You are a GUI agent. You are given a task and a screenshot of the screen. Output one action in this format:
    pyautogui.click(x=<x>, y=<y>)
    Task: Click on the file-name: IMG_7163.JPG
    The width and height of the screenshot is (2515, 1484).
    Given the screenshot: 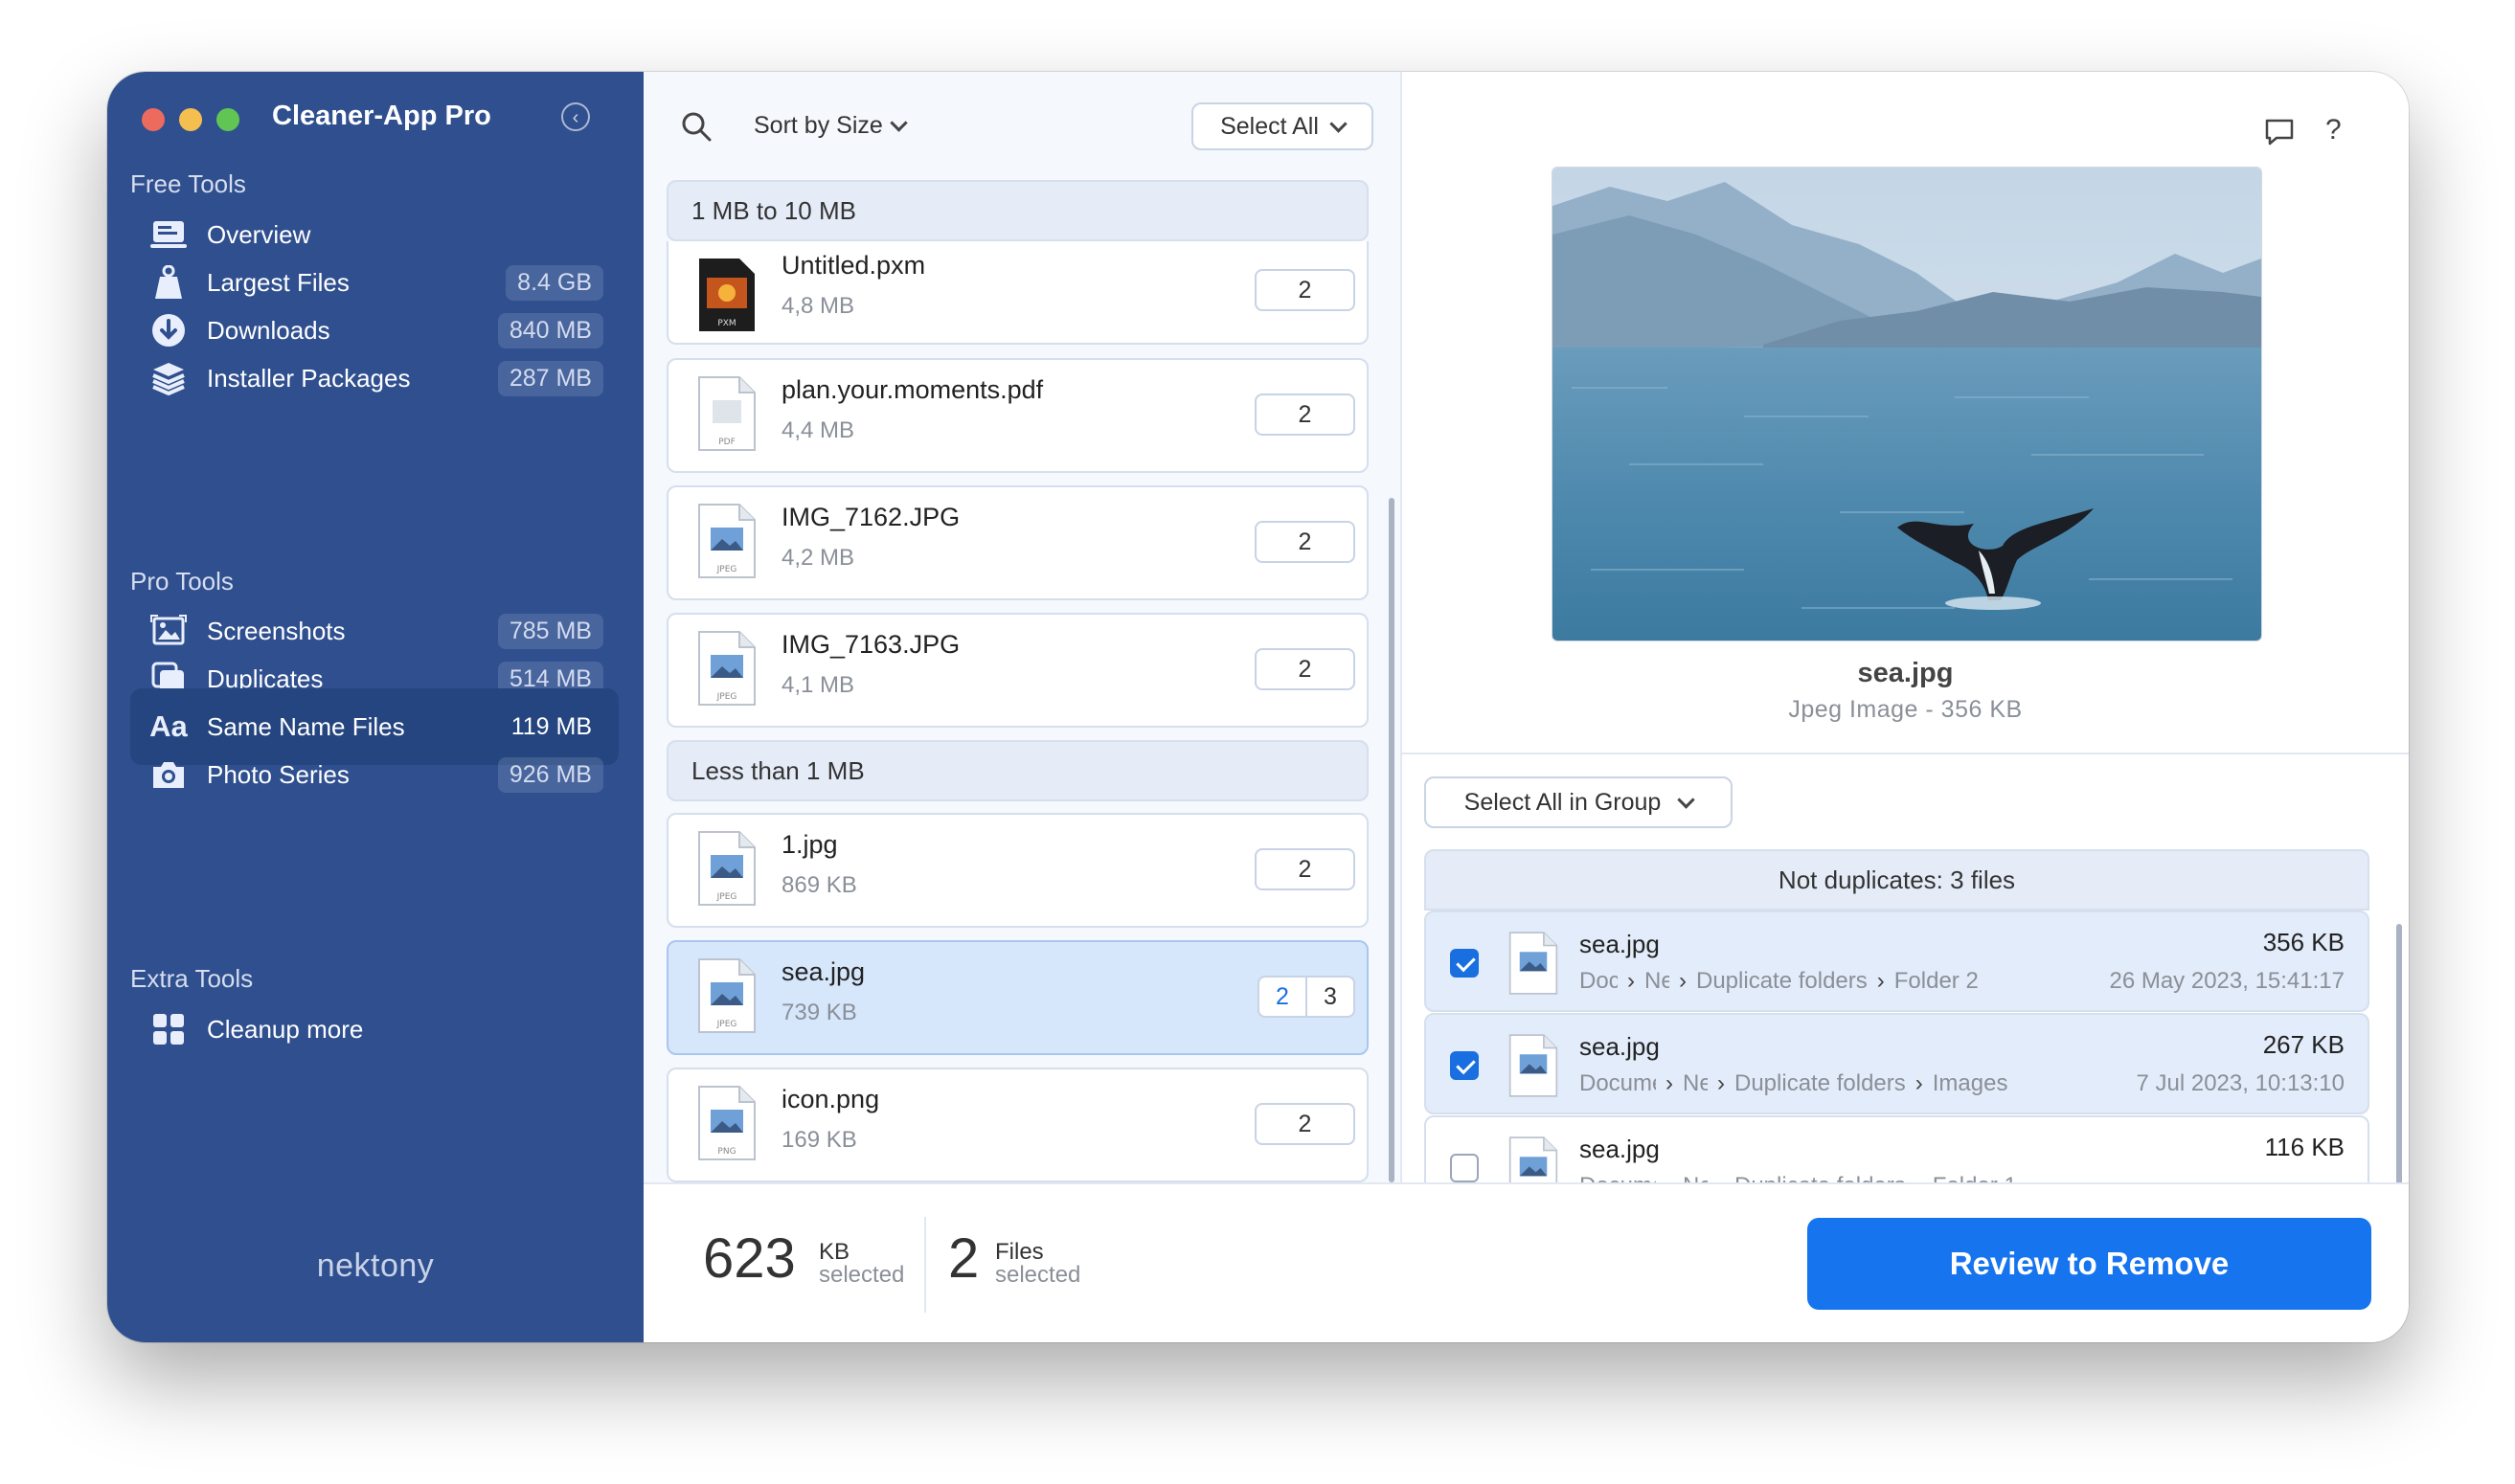 What is the action you would take?
    pyautogui.click(x=871, y=644)
    